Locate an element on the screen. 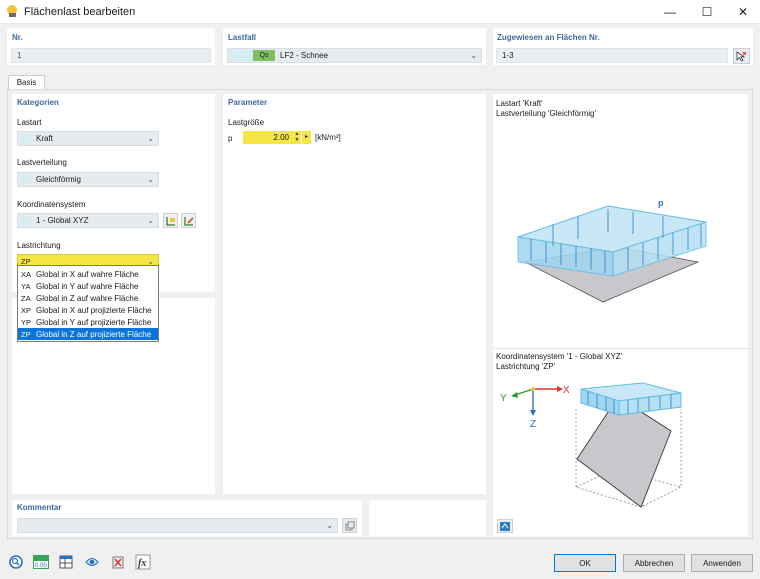 The height and width of the screenshot is (579, 760). select-surfaces-button is located at coordinates (741, 56).